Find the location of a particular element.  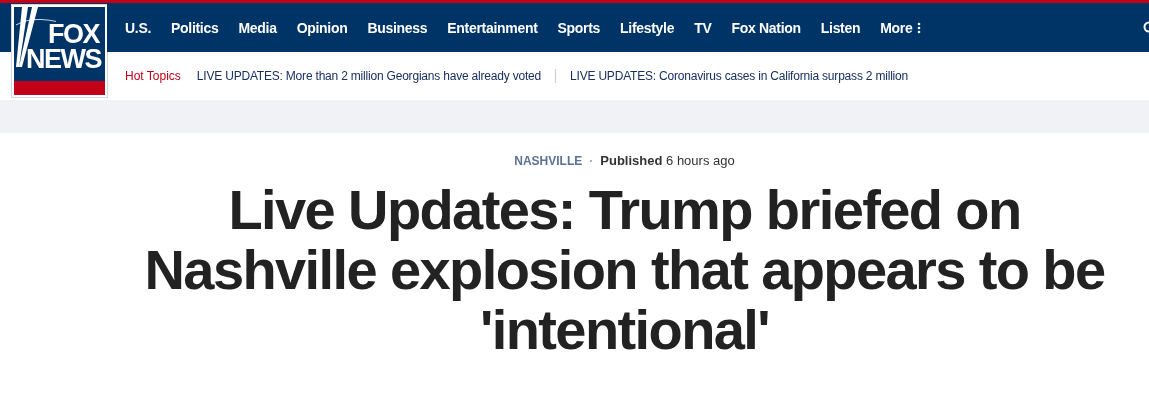

topic-link: LIVE UPDATES: Coronavirus cases in California surpass 2 million is located at coordinates (732, 76).